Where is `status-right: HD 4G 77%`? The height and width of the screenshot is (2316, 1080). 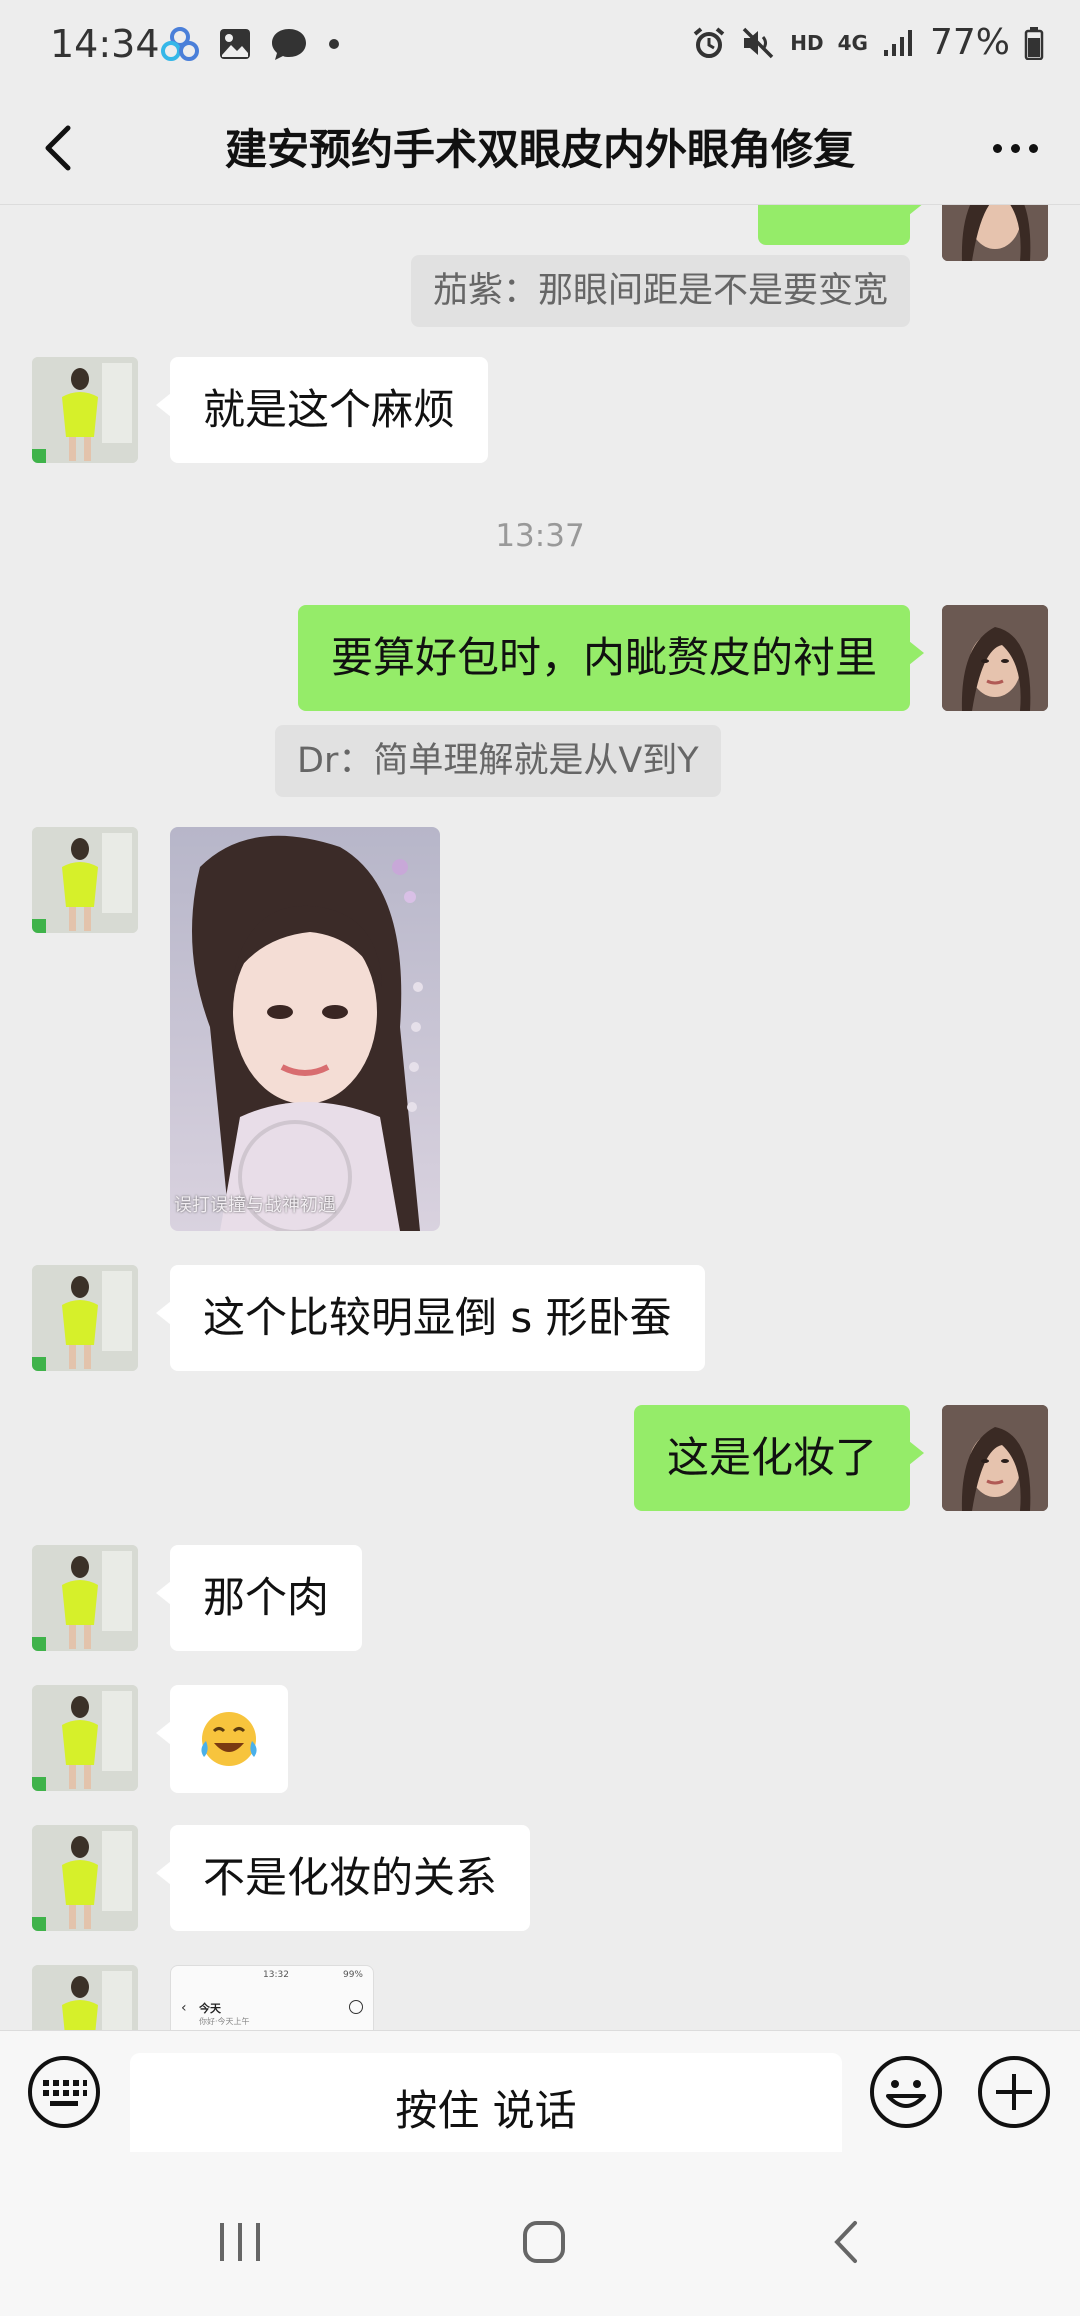
status-right: HD 4G 77% is located at coordinates (868, 42).